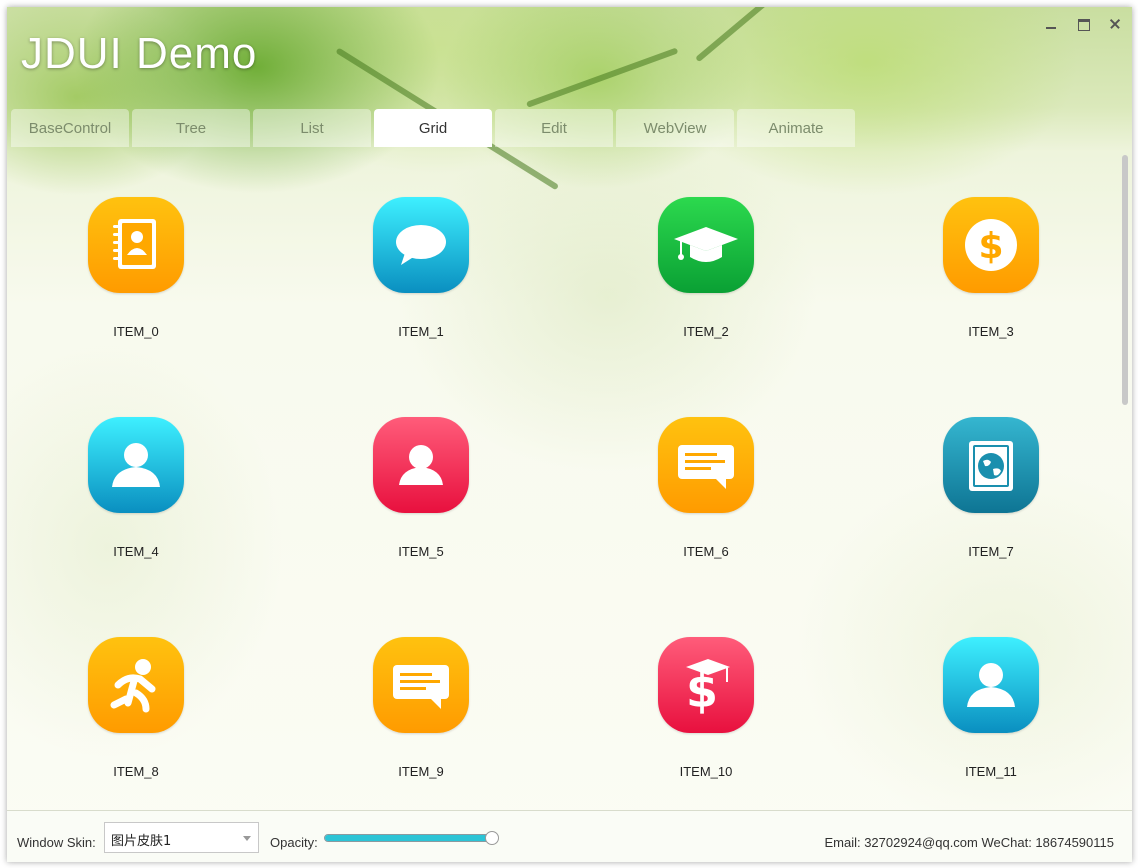 Image resolution: width=1138 pixels, height=868 pixels. What do you see at coordinates (492, 838) in the screenshot?
I see `opacity-thumb` at bounding box center [492, 838].